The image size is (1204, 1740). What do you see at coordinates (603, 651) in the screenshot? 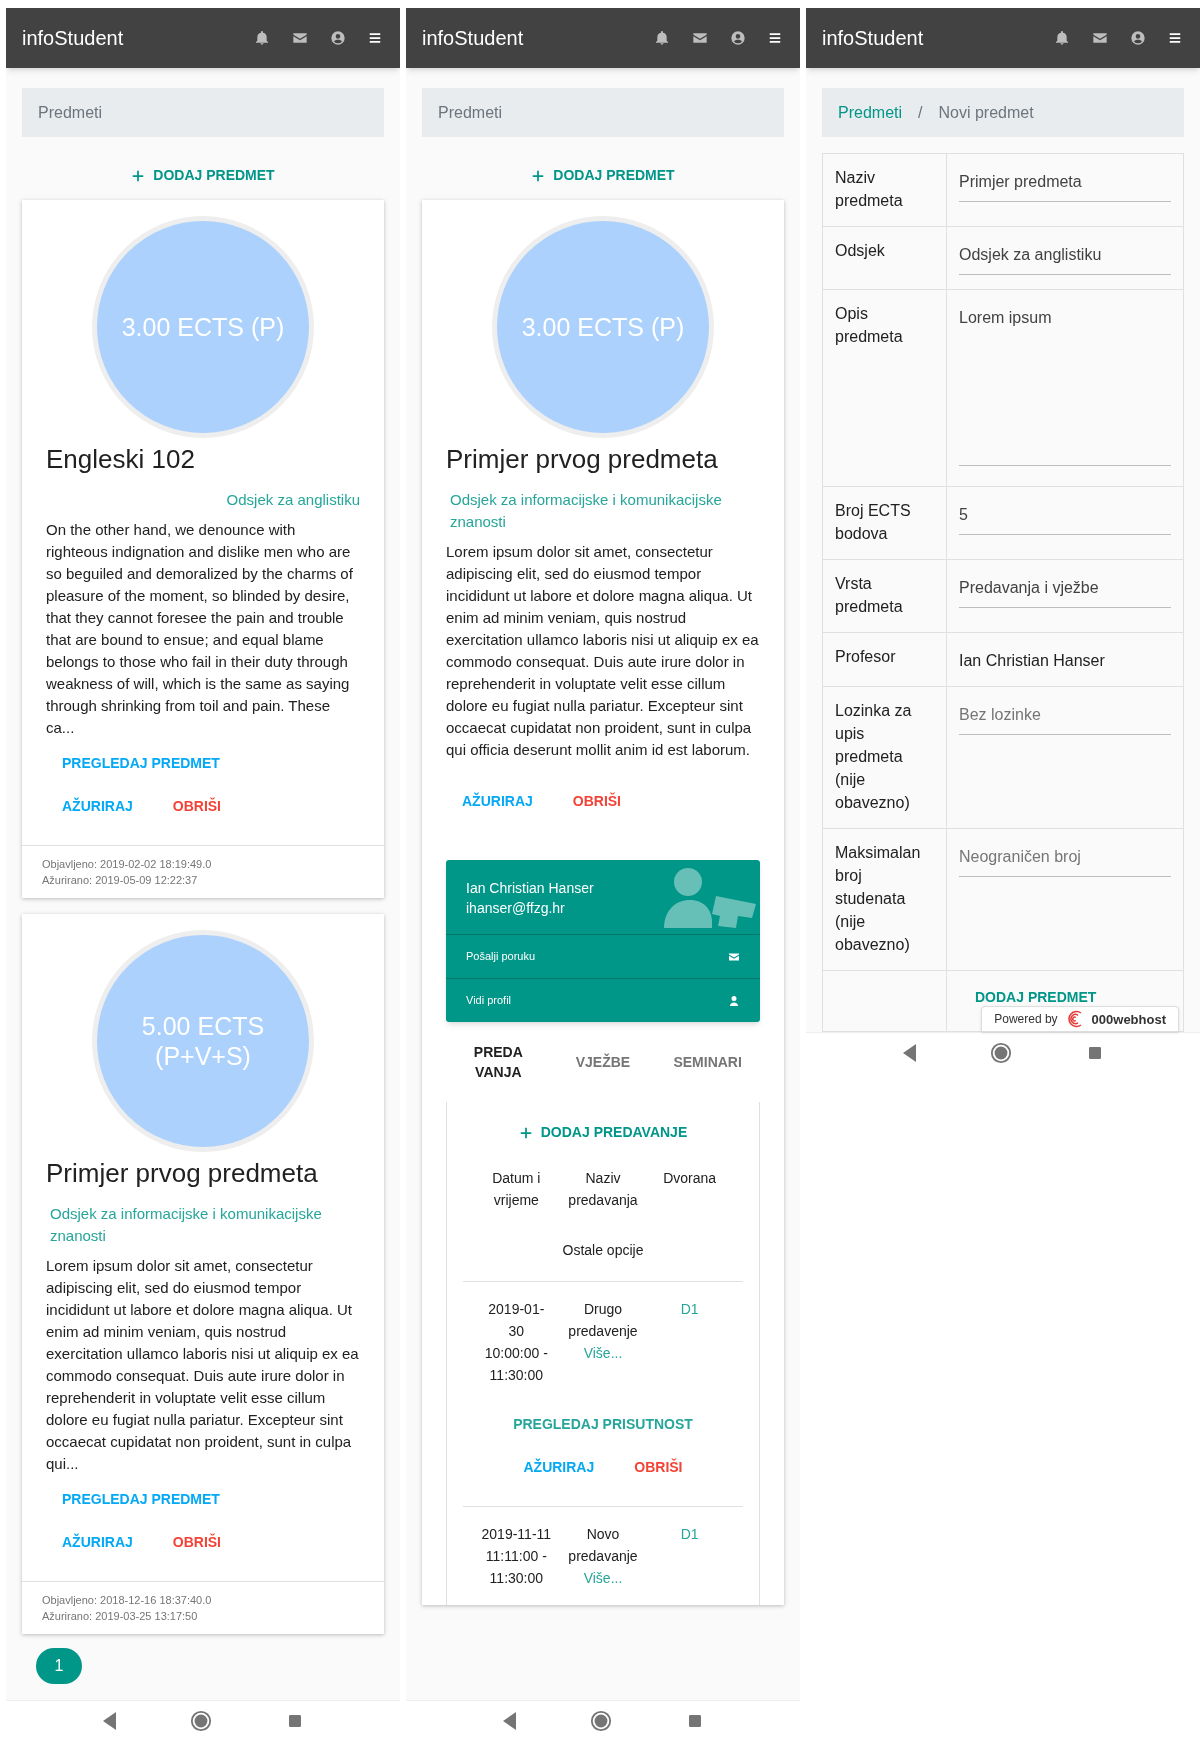
I see `course-description: Lorem ipsum dolor sit amet, consectetur adipiscing elit, sed do eiusmod tempor incididunt ut labore et dolore magna aliqua. Ut enim ad minim veniam, quis nostrud exercitation ullamco laboris nisi ut aliquip ex ea commodo consequat. Duis aute irure dolor in reprehenderit in voluptate velit esse cillum dolore eu fugiat nulla pariatur. Excepteur sint occaecat cupidatat non proident, sunt in culpa qui officia deserunt mollit anim id est laborum.` at bounding box center [603, 651].